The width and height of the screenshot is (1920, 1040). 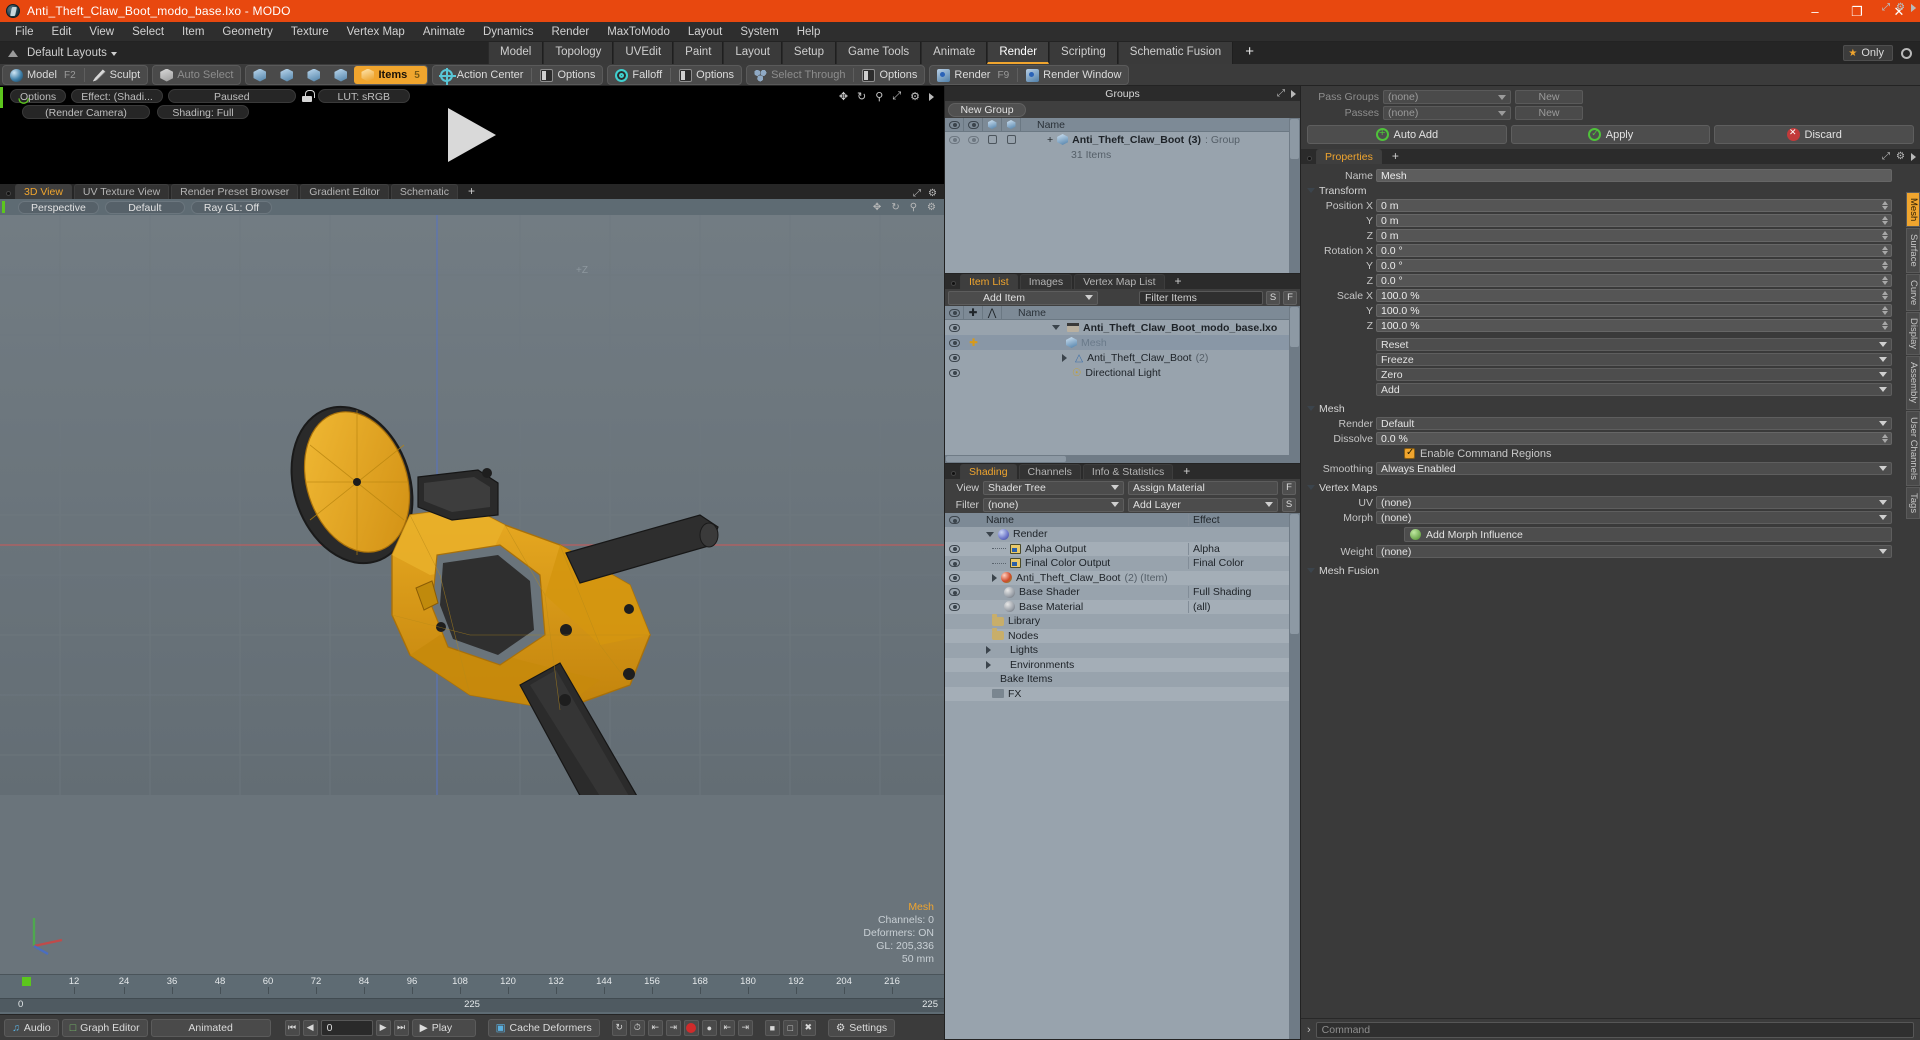 What do you see at coordinates (1309, 158) in the screenshot?
I see `panel-menu-dot` at bounding box center [1309, 158].